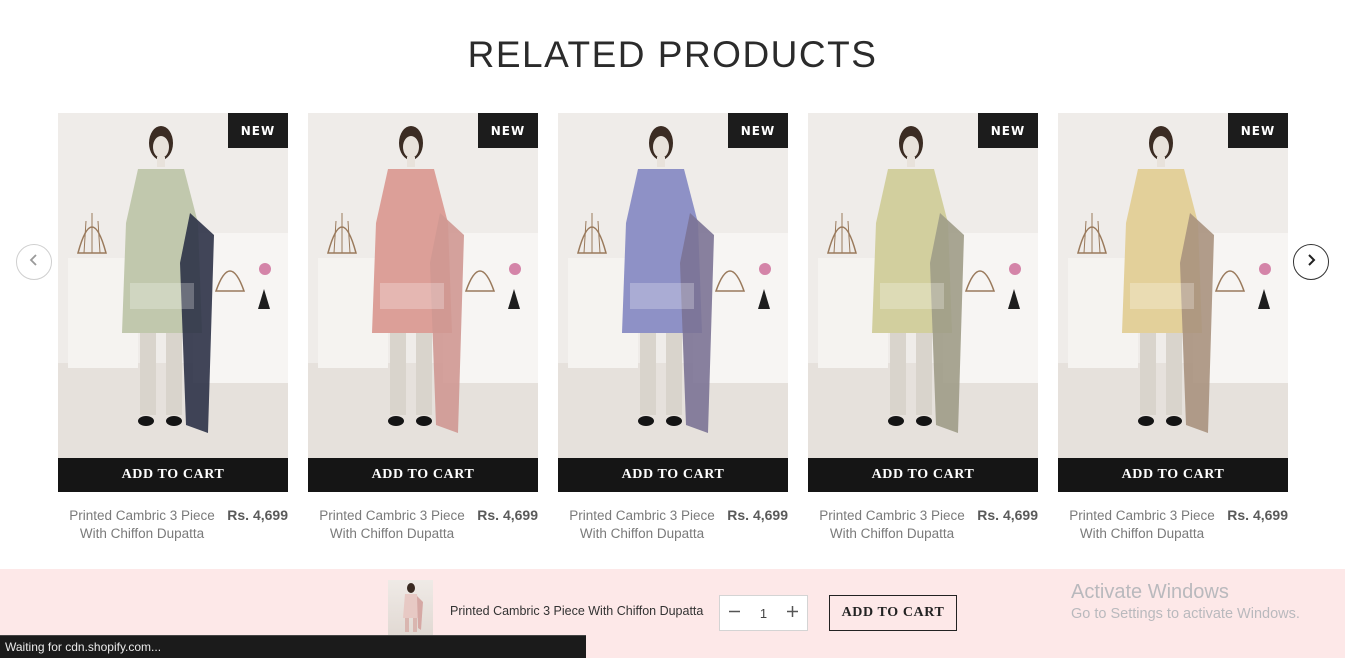  I want to click on minus-icon, so click(734, 613).